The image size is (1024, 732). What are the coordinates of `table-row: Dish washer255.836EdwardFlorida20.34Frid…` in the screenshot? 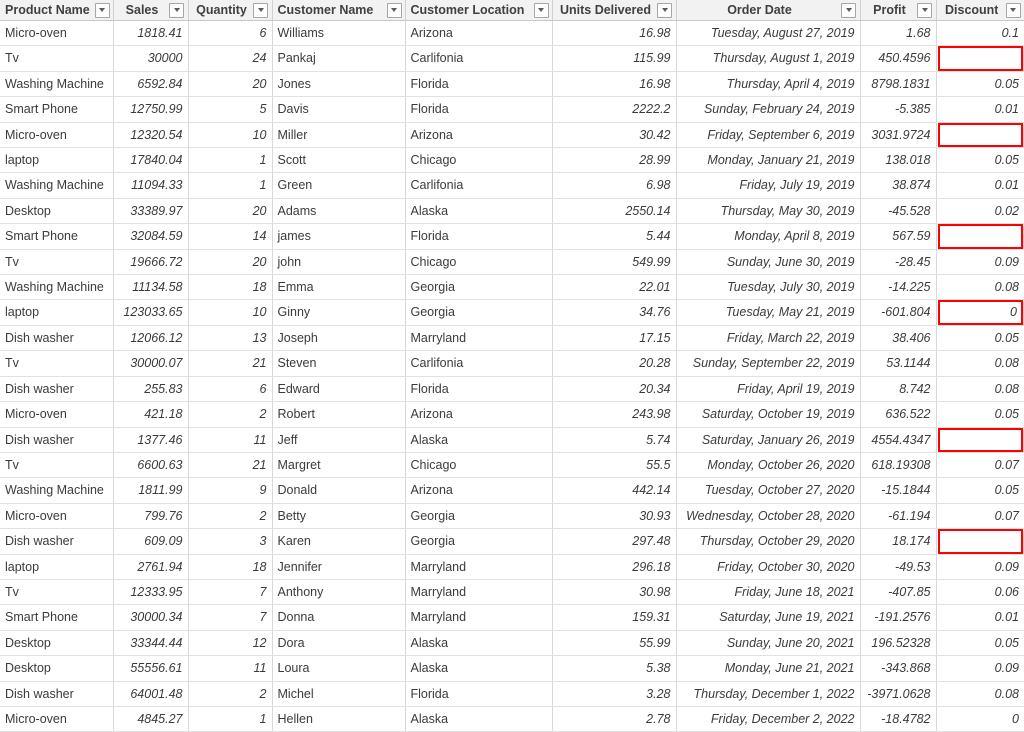 It's located at (512, 388).